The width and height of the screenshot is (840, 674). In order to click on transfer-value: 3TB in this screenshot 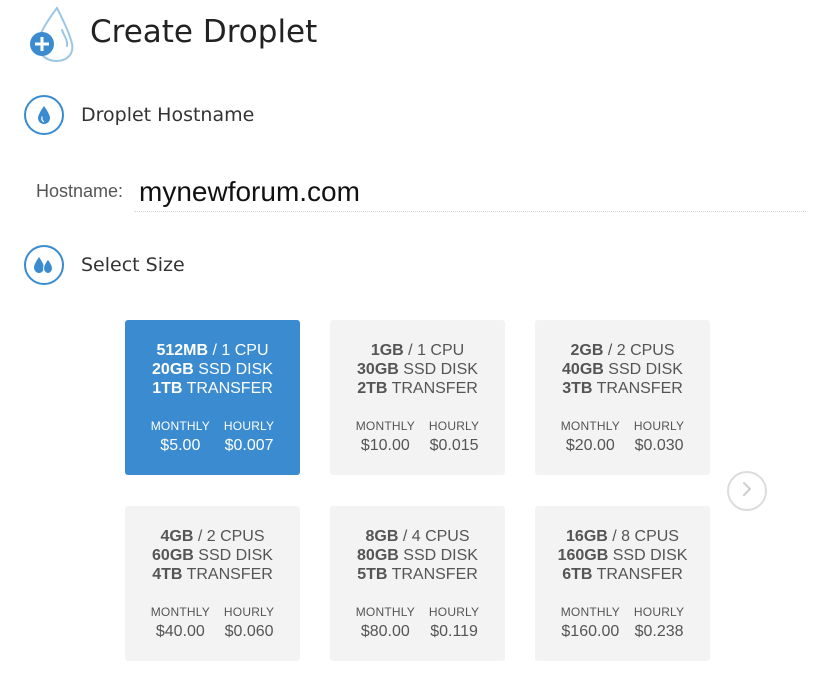, I will do `click(577, 388)`.